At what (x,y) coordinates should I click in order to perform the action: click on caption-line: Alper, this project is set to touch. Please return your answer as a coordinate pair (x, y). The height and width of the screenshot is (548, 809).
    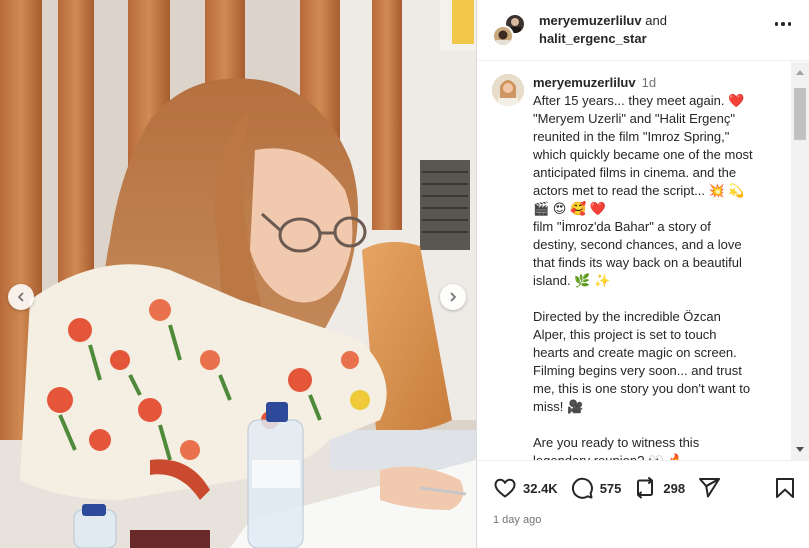
    Looking at the image, I should click on (625, 334).